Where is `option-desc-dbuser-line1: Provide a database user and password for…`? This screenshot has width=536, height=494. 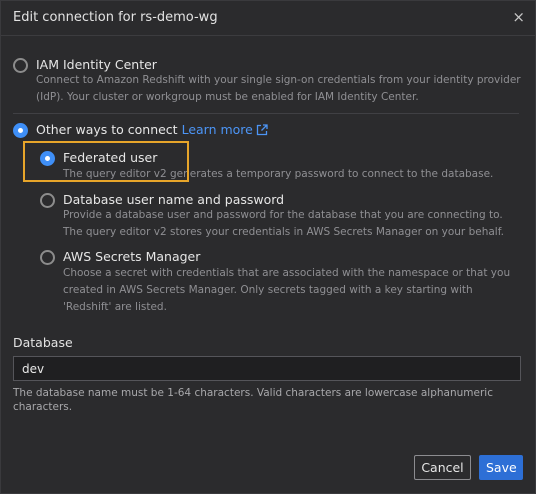
option-desc-dbuser-line1: Provide a database user and password for… is located at coordinates (283, 215).